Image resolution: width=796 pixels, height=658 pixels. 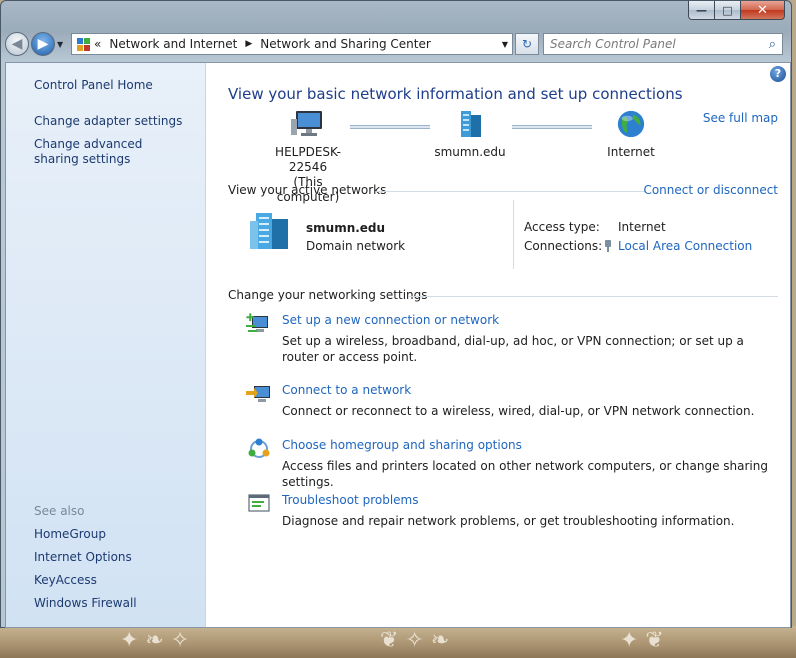 What do you see at coordinates (346, 390) in the screenshot?
I see `connect-to-network-link: Connect to a network` at bounding box center [346, 390].